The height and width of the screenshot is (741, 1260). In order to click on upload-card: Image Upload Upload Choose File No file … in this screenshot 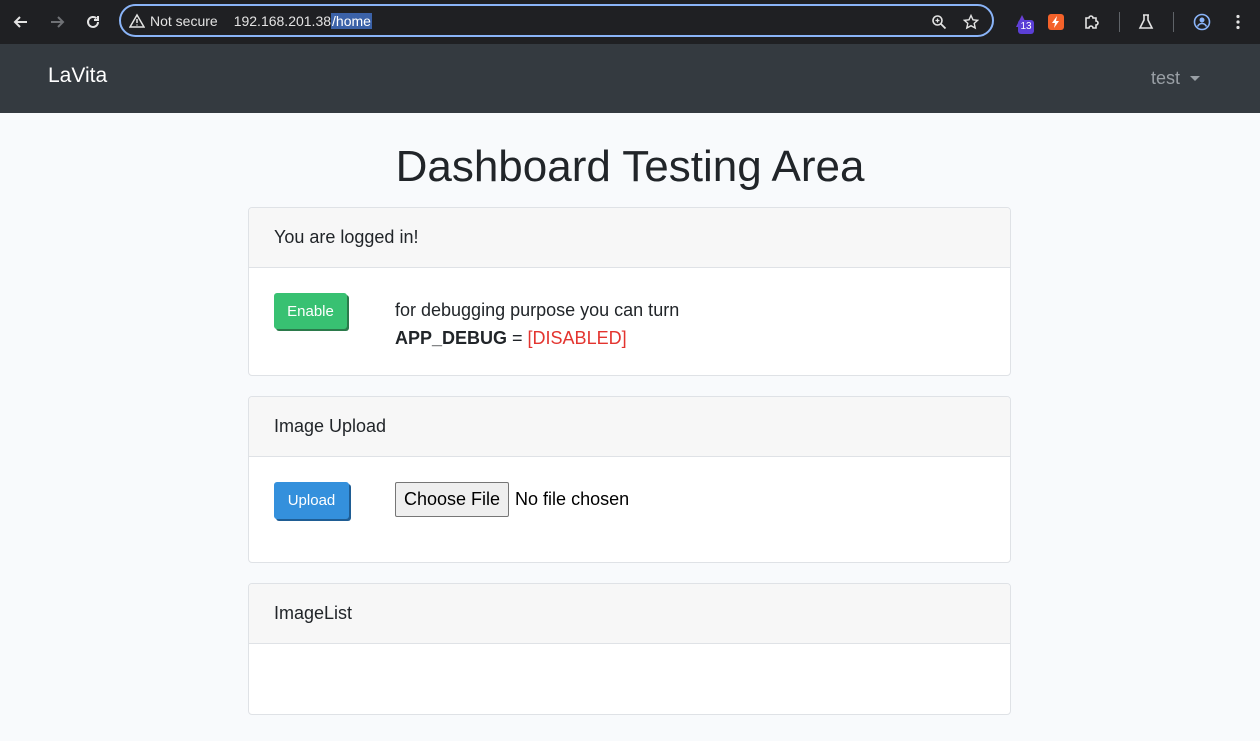, I will do `click(629, 479)`.